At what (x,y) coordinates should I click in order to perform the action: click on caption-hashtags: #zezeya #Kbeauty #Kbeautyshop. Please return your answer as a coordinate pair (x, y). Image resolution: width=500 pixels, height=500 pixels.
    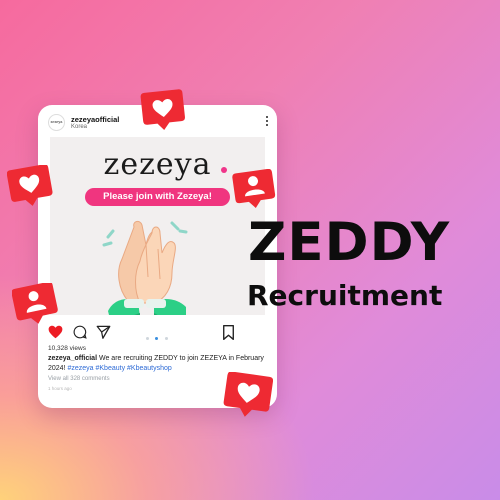
    Looking at the image, I should click on (118, 368).